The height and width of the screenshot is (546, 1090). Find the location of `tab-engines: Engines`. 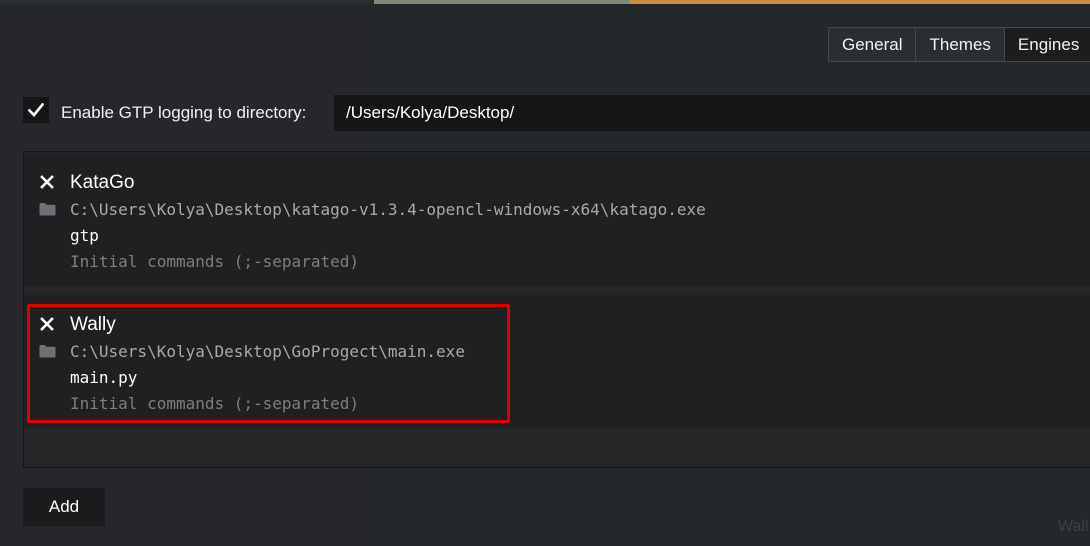

tab-engines: Engines is located at coordinates (1047, 44).